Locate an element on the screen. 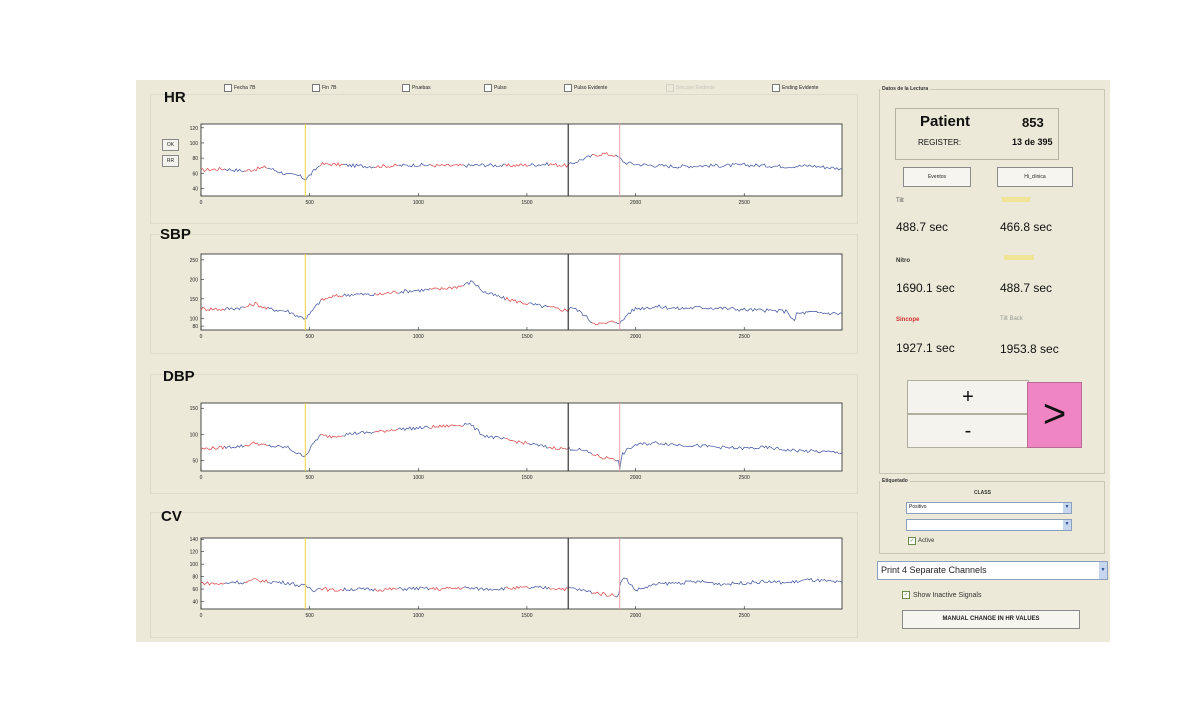 This screenshot has height=701, width=1200. hr-plot-area is located at coordinates (521, 160).